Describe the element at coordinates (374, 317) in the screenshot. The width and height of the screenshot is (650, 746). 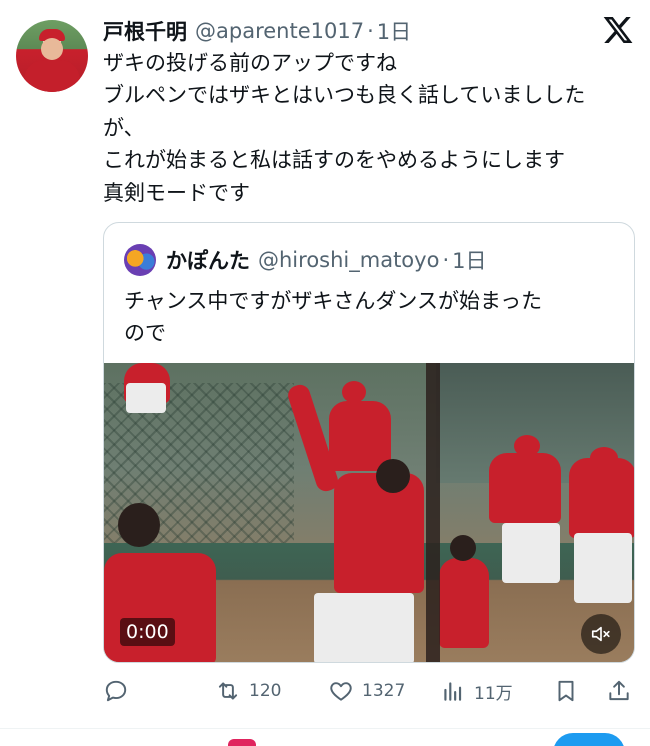
I see `quote-text: チャンス中ですがザキさんダンスが始まった ので` at that location.